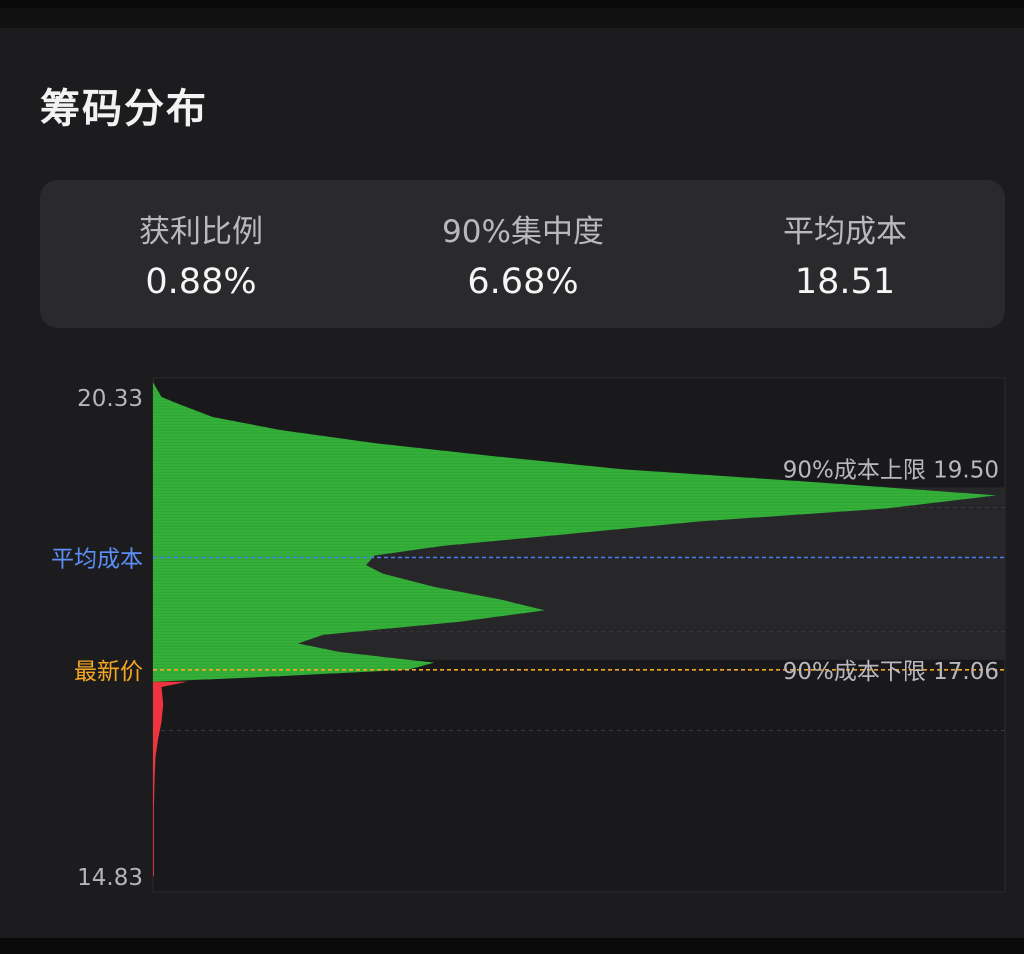  Describe the element at coordinates (108, 672) in the screenshot. I see `latest-price-label: 最新价` at that location.